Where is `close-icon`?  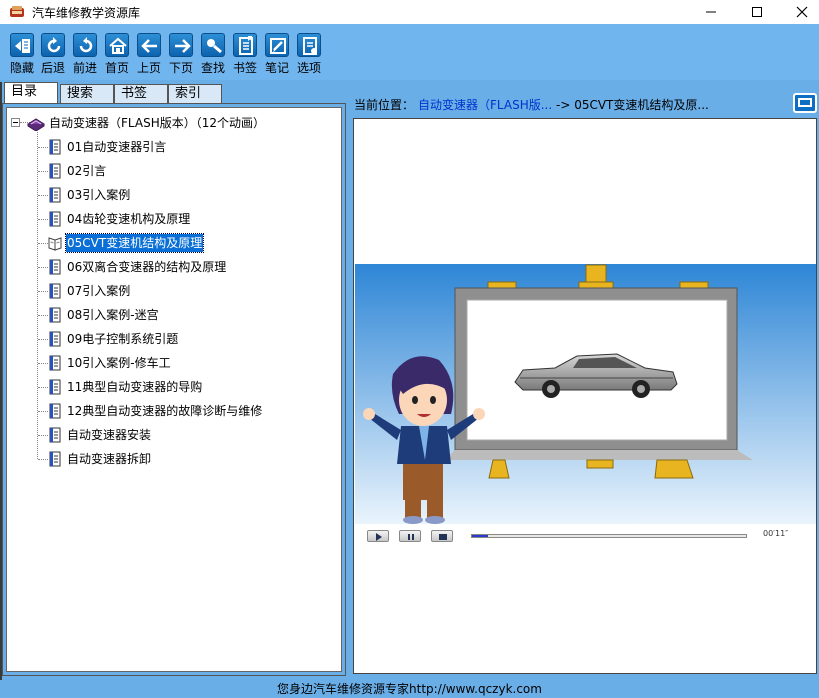
close-icon is located at coordinates (802, 12).